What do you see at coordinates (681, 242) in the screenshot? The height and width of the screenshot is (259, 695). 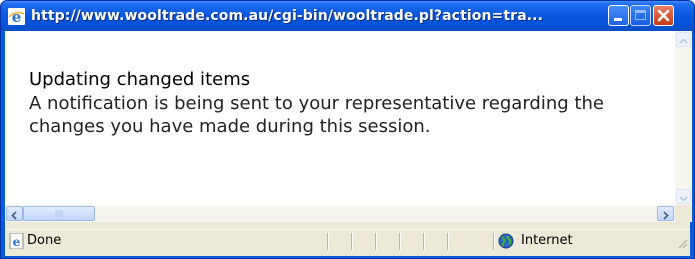 I see `resize-grip-icon` at bounding box center [681, 242].